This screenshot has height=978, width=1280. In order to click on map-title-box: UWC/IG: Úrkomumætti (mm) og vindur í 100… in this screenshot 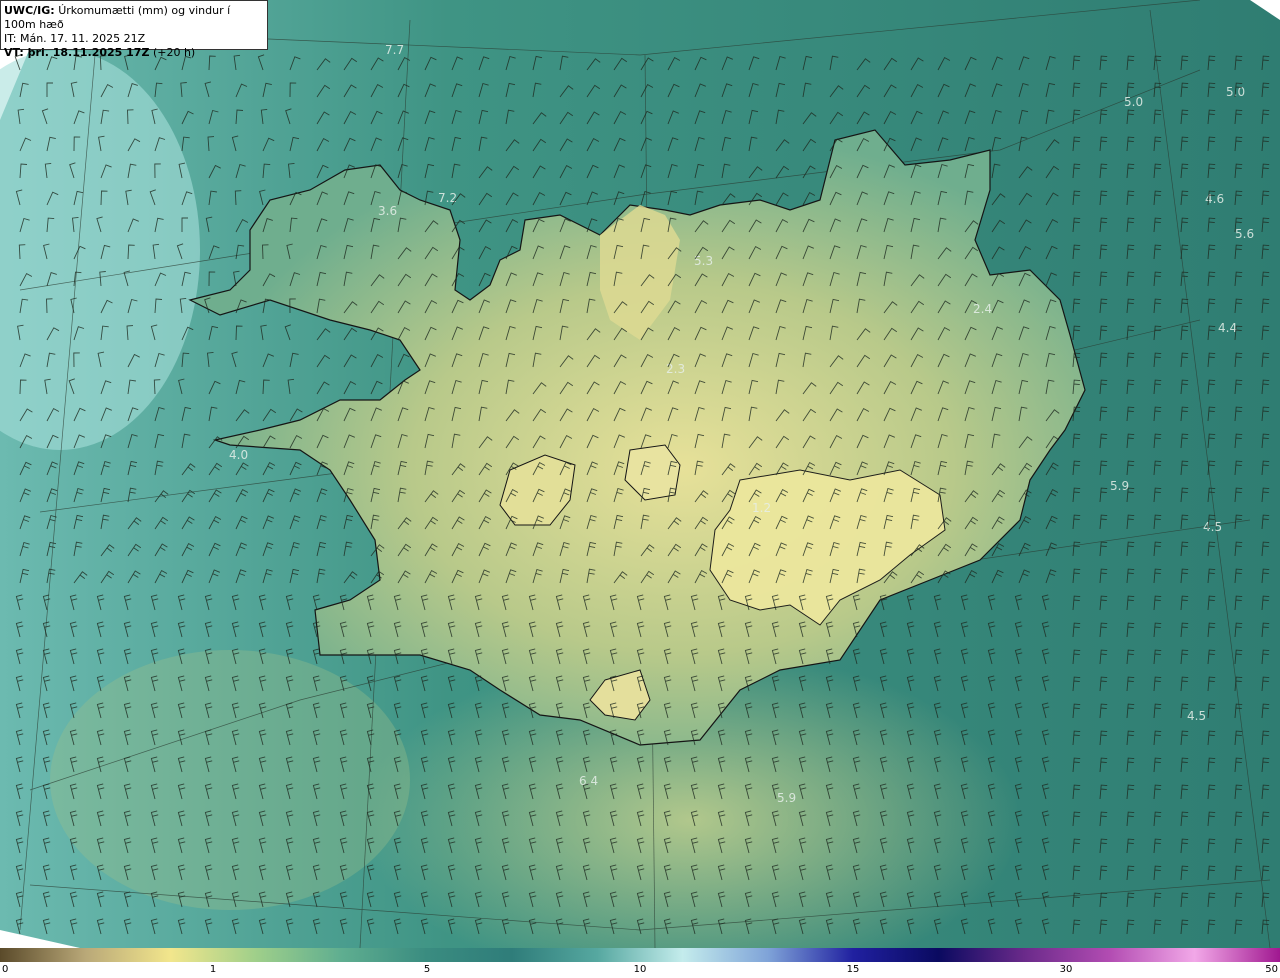, I will do `click(134, 29)`.